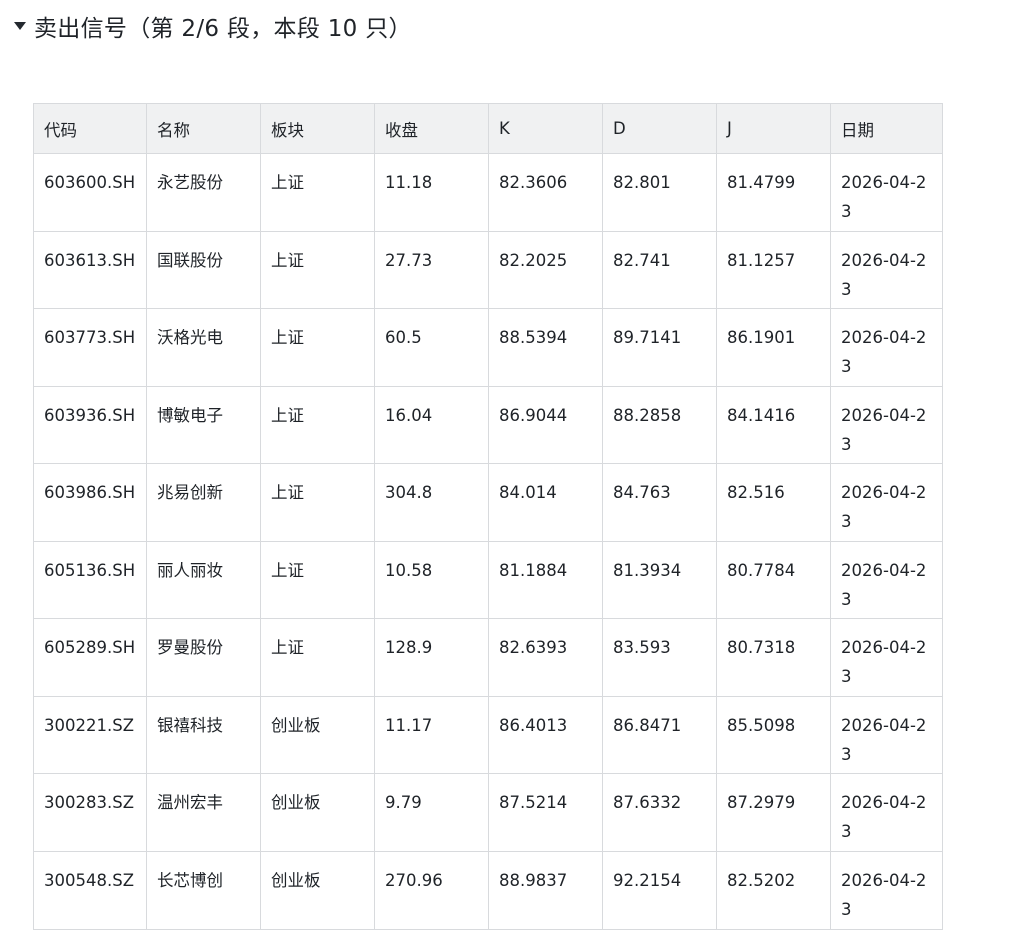  I want to click on cell-j: 82.516, so click(773, 502).